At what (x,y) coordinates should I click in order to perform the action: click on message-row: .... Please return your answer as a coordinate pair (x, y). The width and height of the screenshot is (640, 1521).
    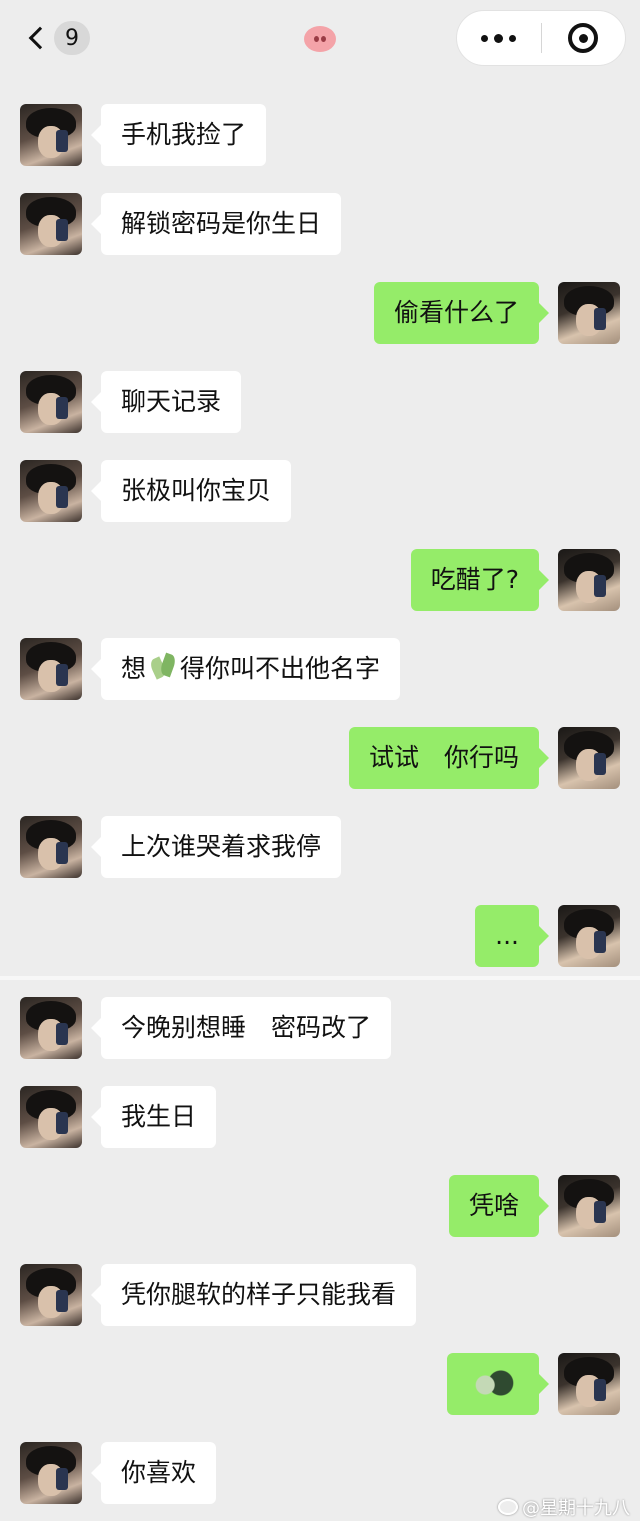
    Looking at the image, I should click on (320, 936).